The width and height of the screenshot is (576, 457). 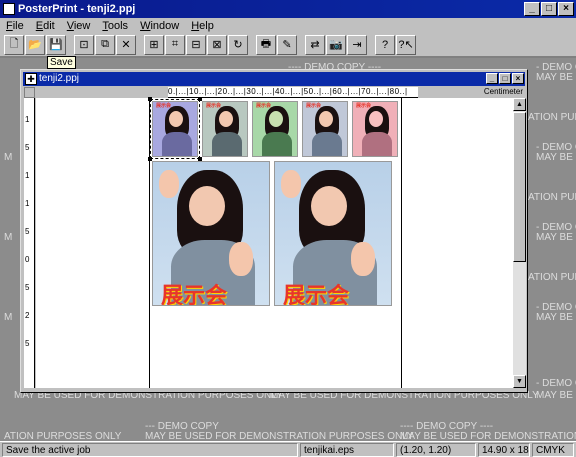 I want to click on vertical-ruler: 1 5 1 1 5 0 5 2 5, so click(x=29, y=243).